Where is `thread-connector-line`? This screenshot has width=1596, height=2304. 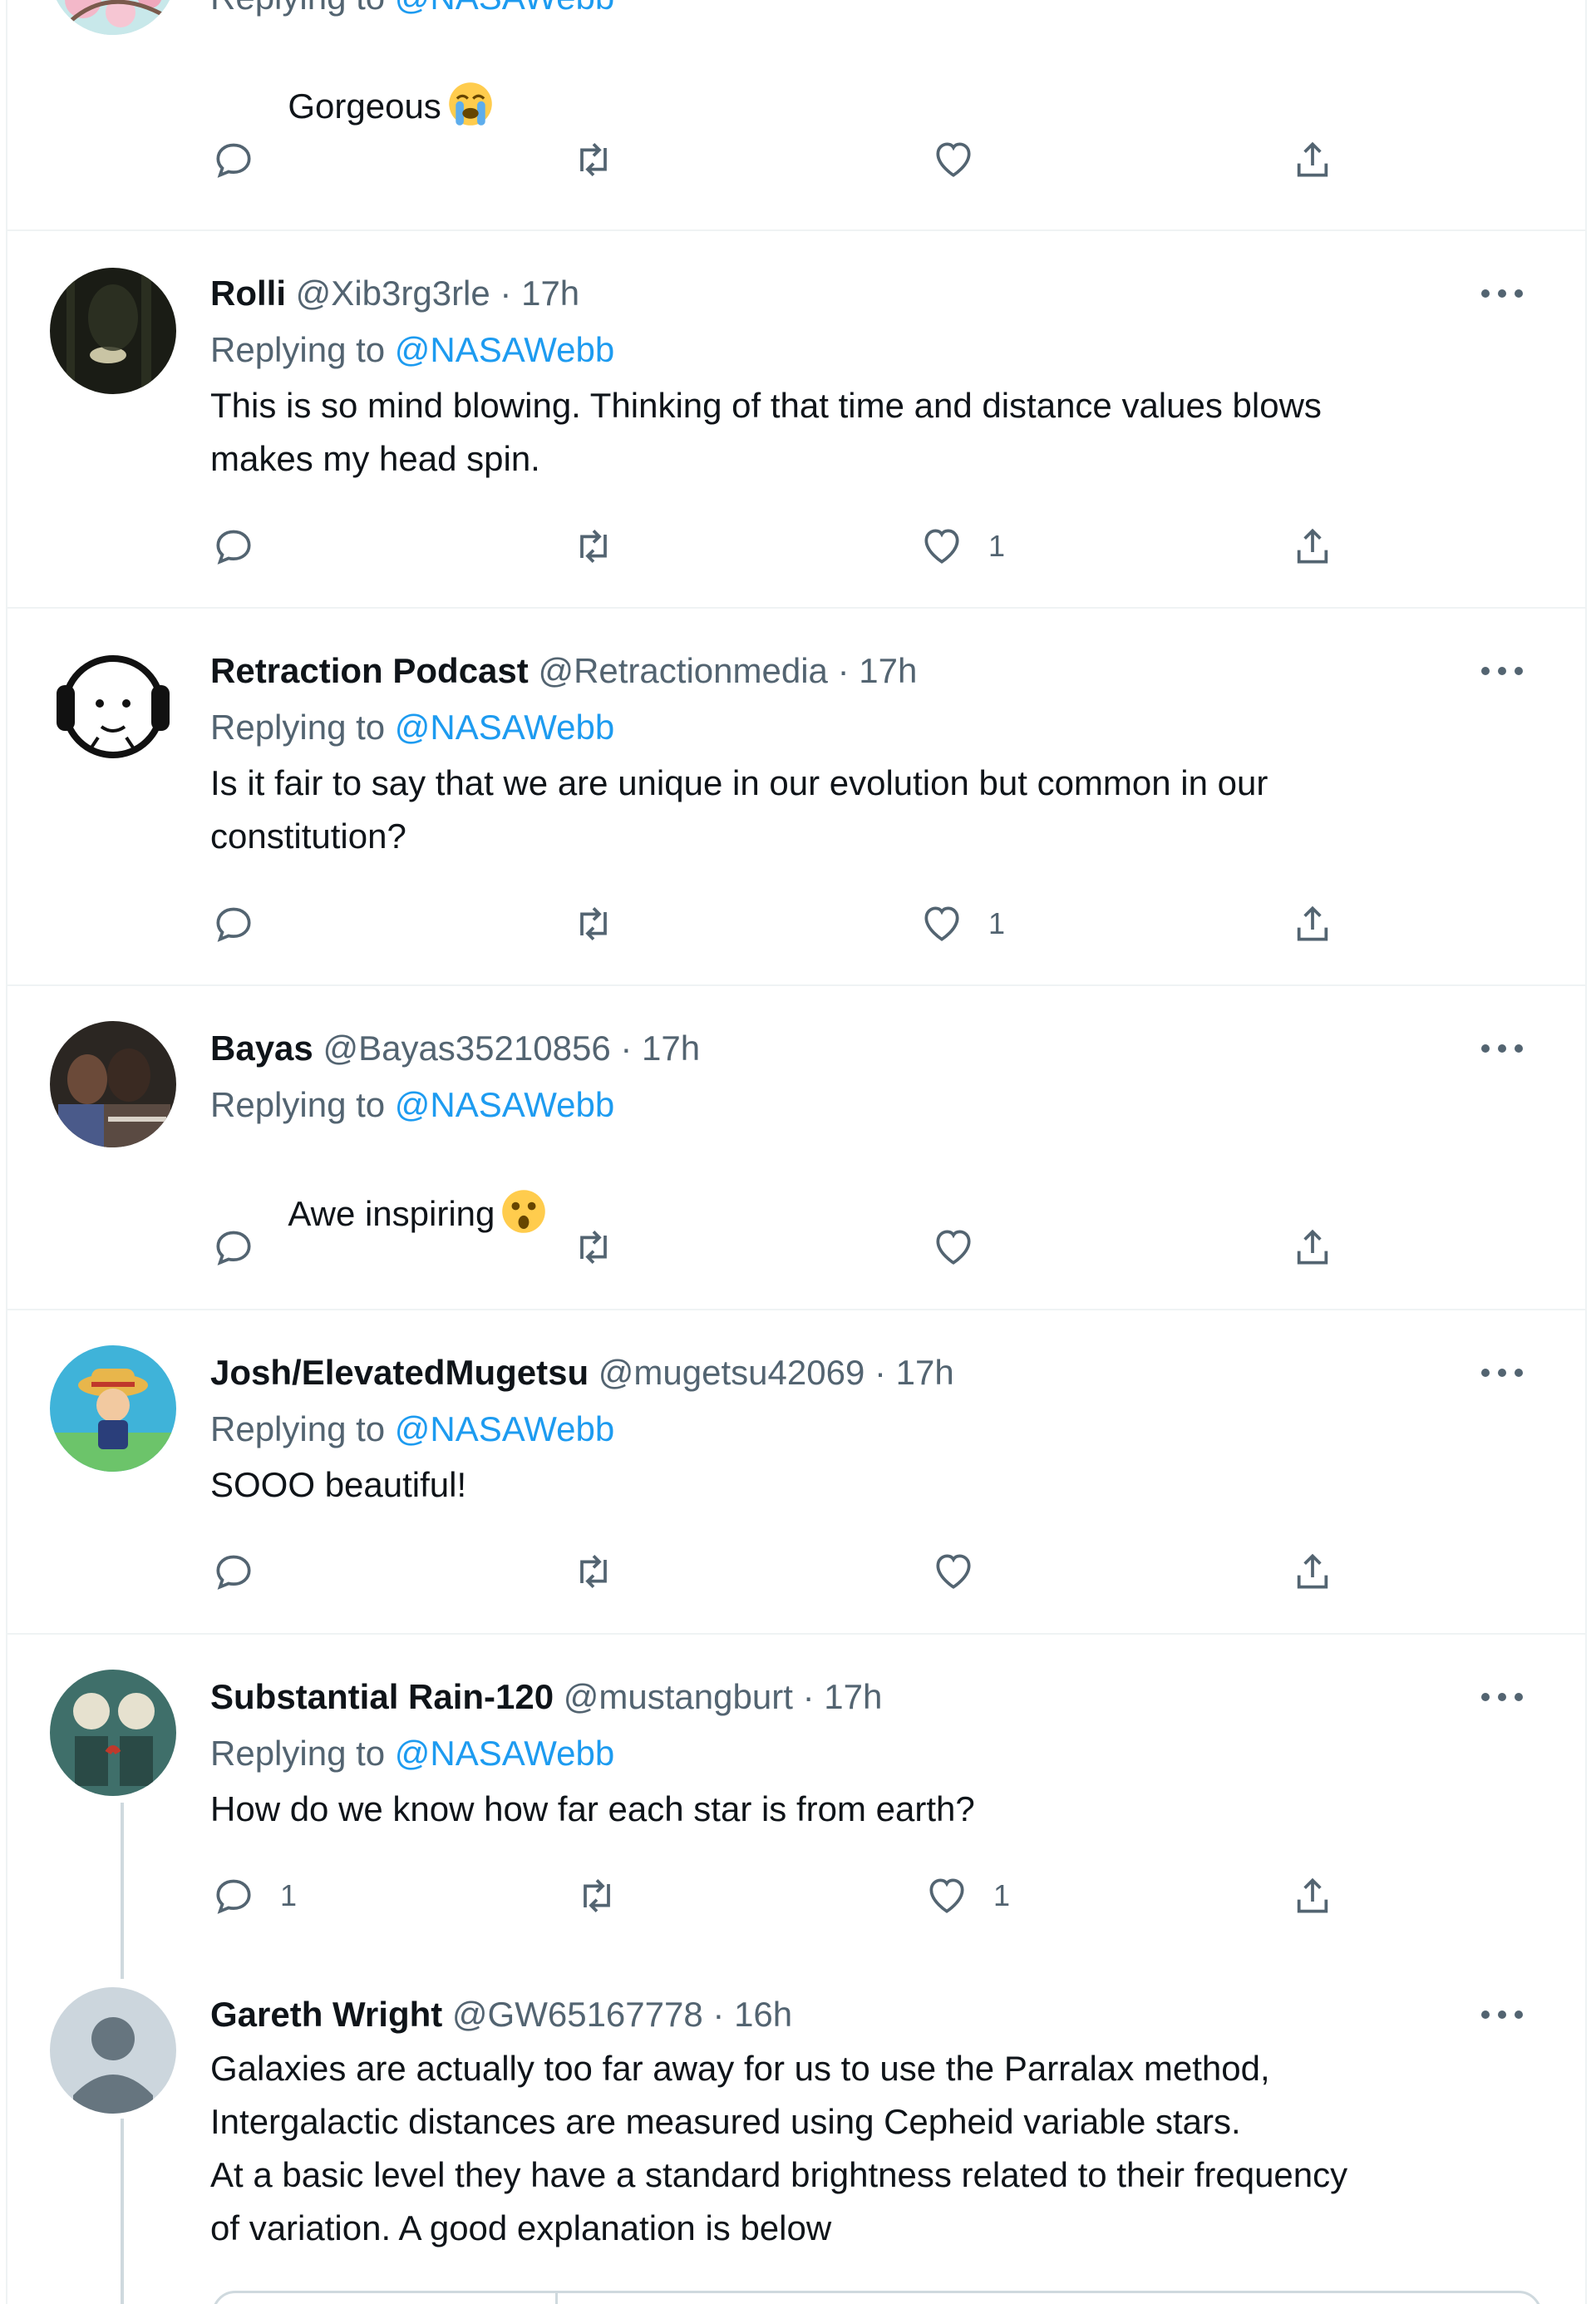
thread-connector-line is located at coordinates (122, 1891).